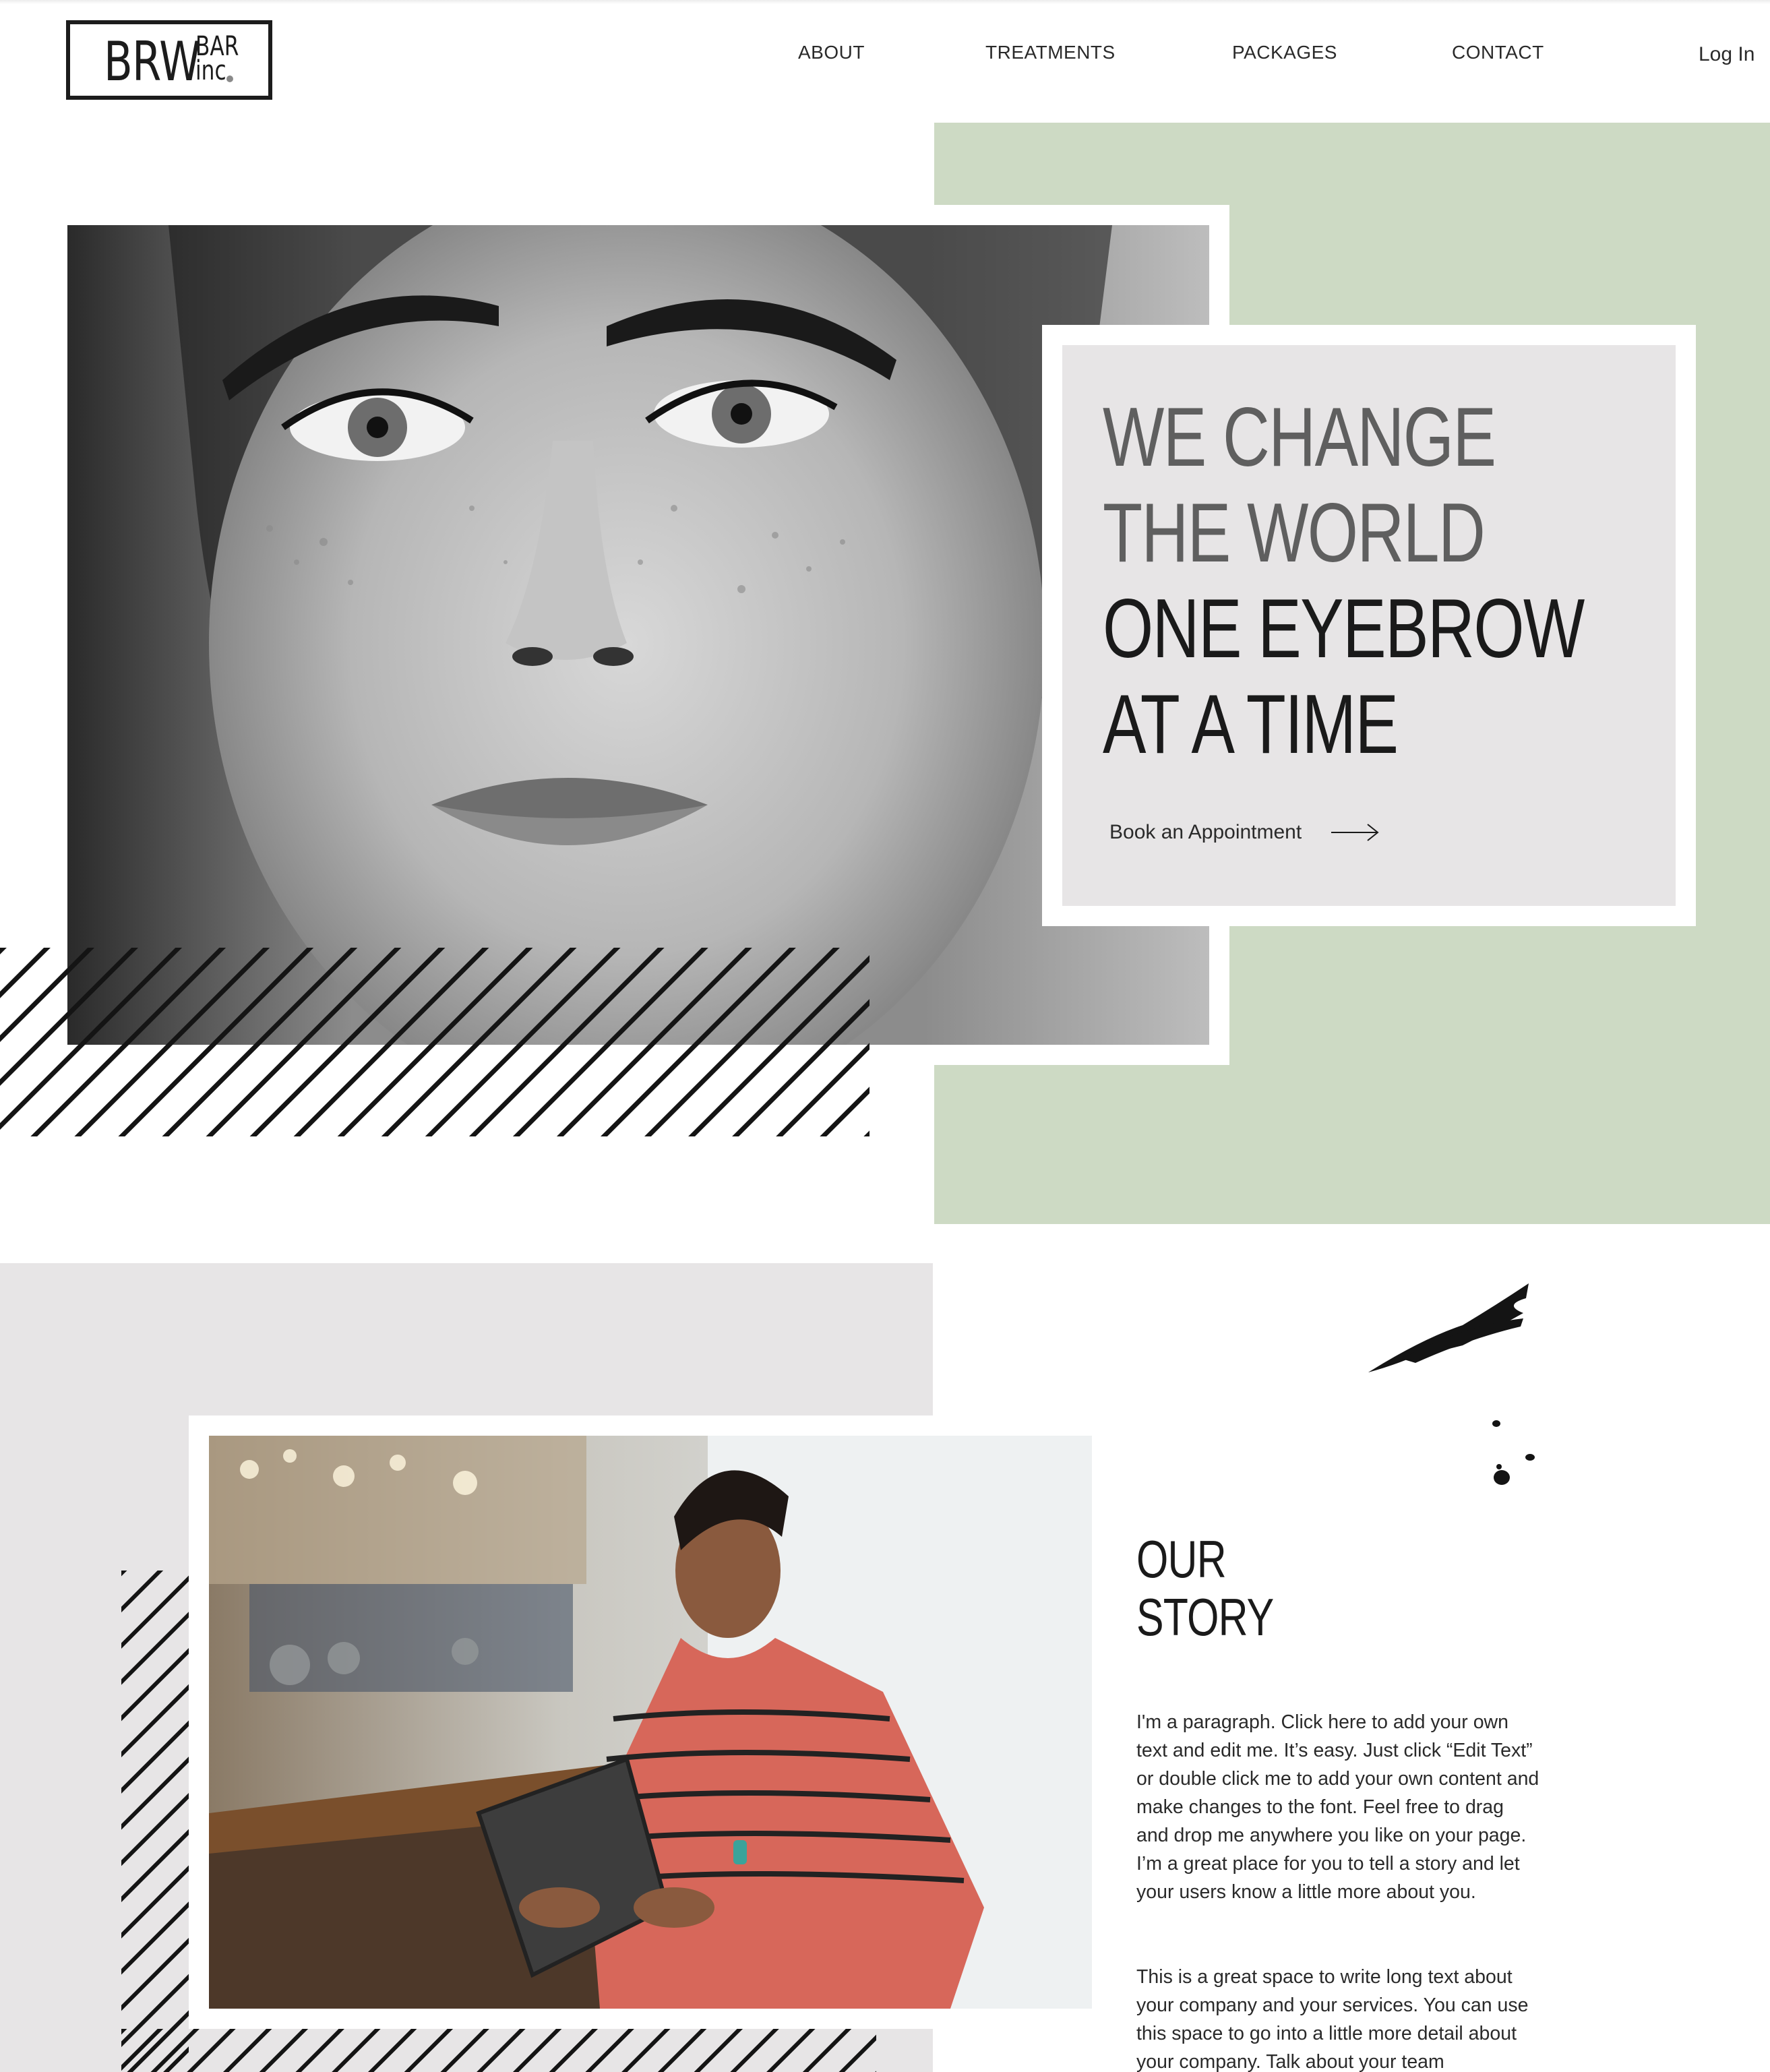 The image size is (1770, 2072). I want to click on login-link: Log In, so click(1727, 55).